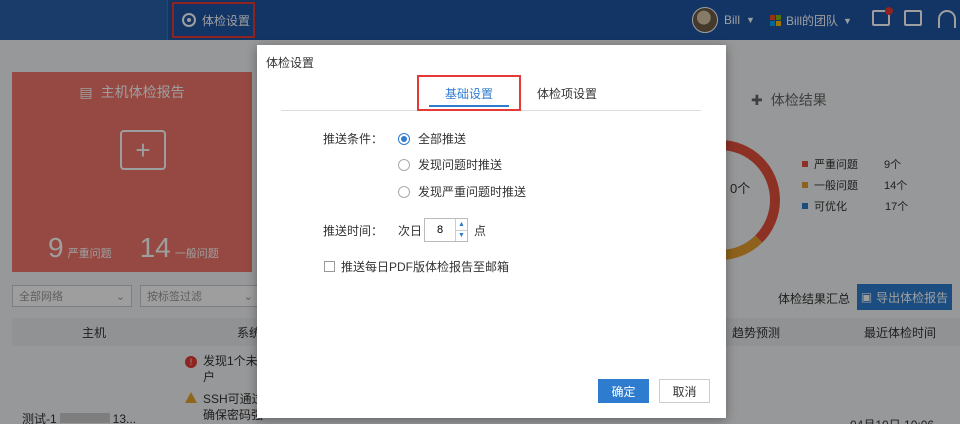 This screenshot has width=960, height=424. I want to click on radio-push-on-serious: 发现严重问题时推送, so click(462, 191).